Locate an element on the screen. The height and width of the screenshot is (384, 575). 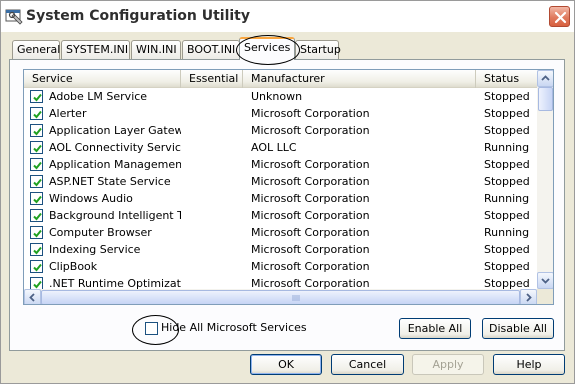
tab-win-ini: WIN.INI is located at coordinates (156, 49).